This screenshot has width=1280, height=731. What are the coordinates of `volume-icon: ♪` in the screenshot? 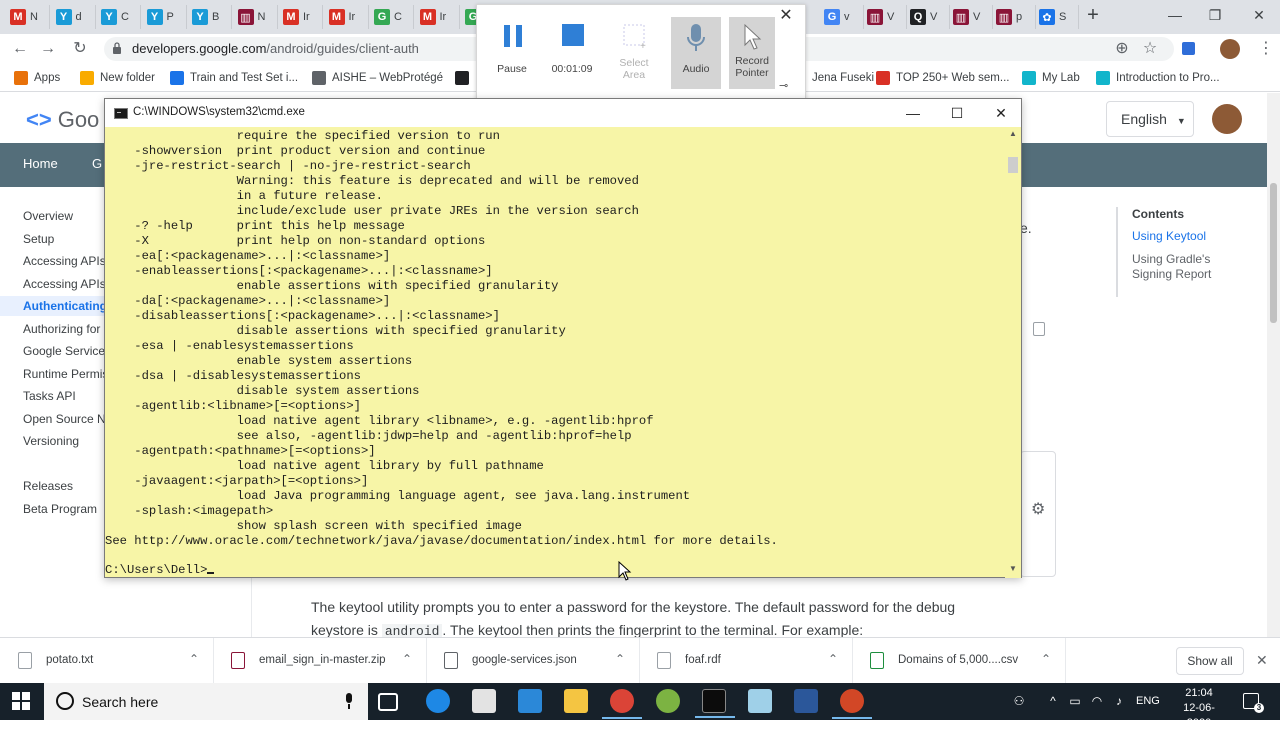 It's located at (1119, 701).